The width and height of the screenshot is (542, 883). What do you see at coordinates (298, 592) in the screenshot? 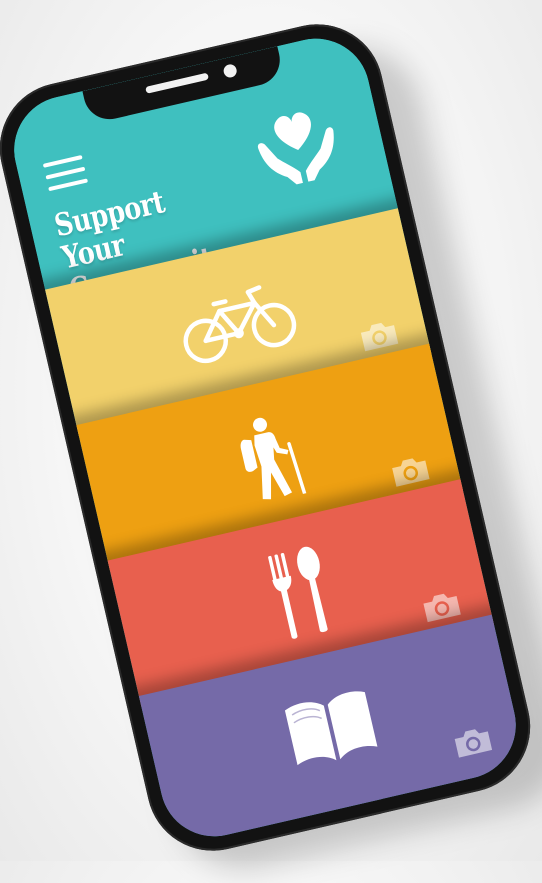
I see `fork-spoon-icon` at bounding box center [298, 592].